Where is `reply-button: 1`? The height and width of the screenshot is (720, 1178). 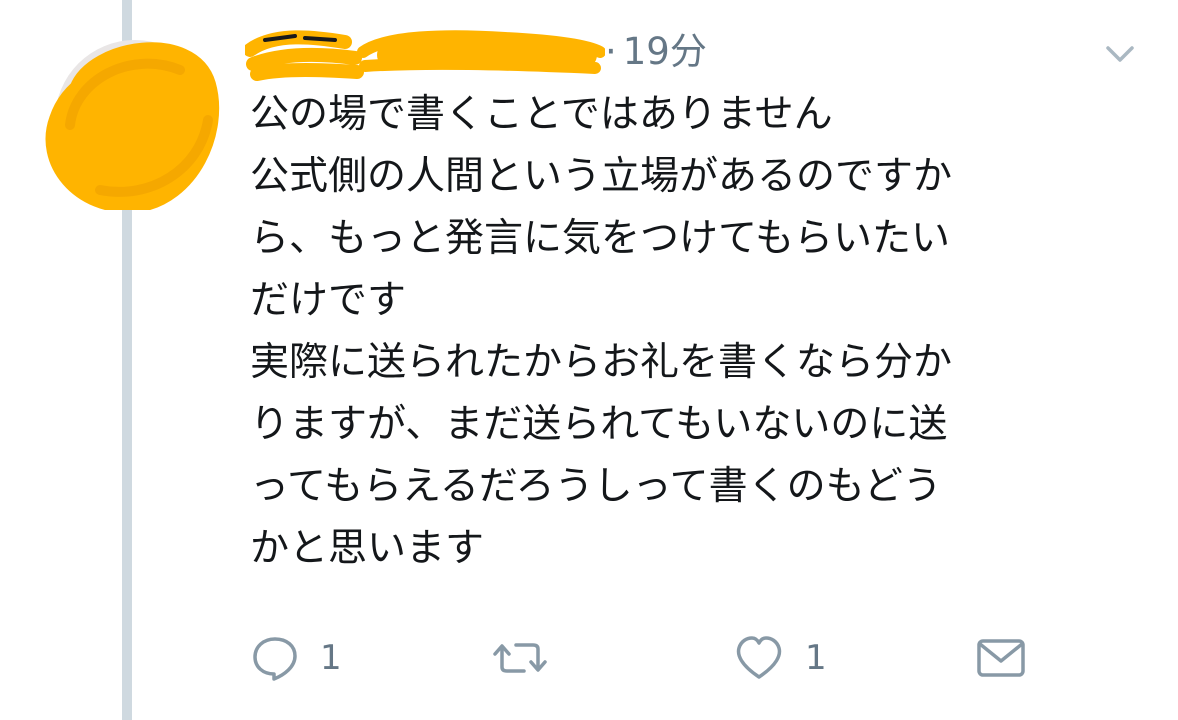 reply-button: 1 is located at coordinates (296, 658).